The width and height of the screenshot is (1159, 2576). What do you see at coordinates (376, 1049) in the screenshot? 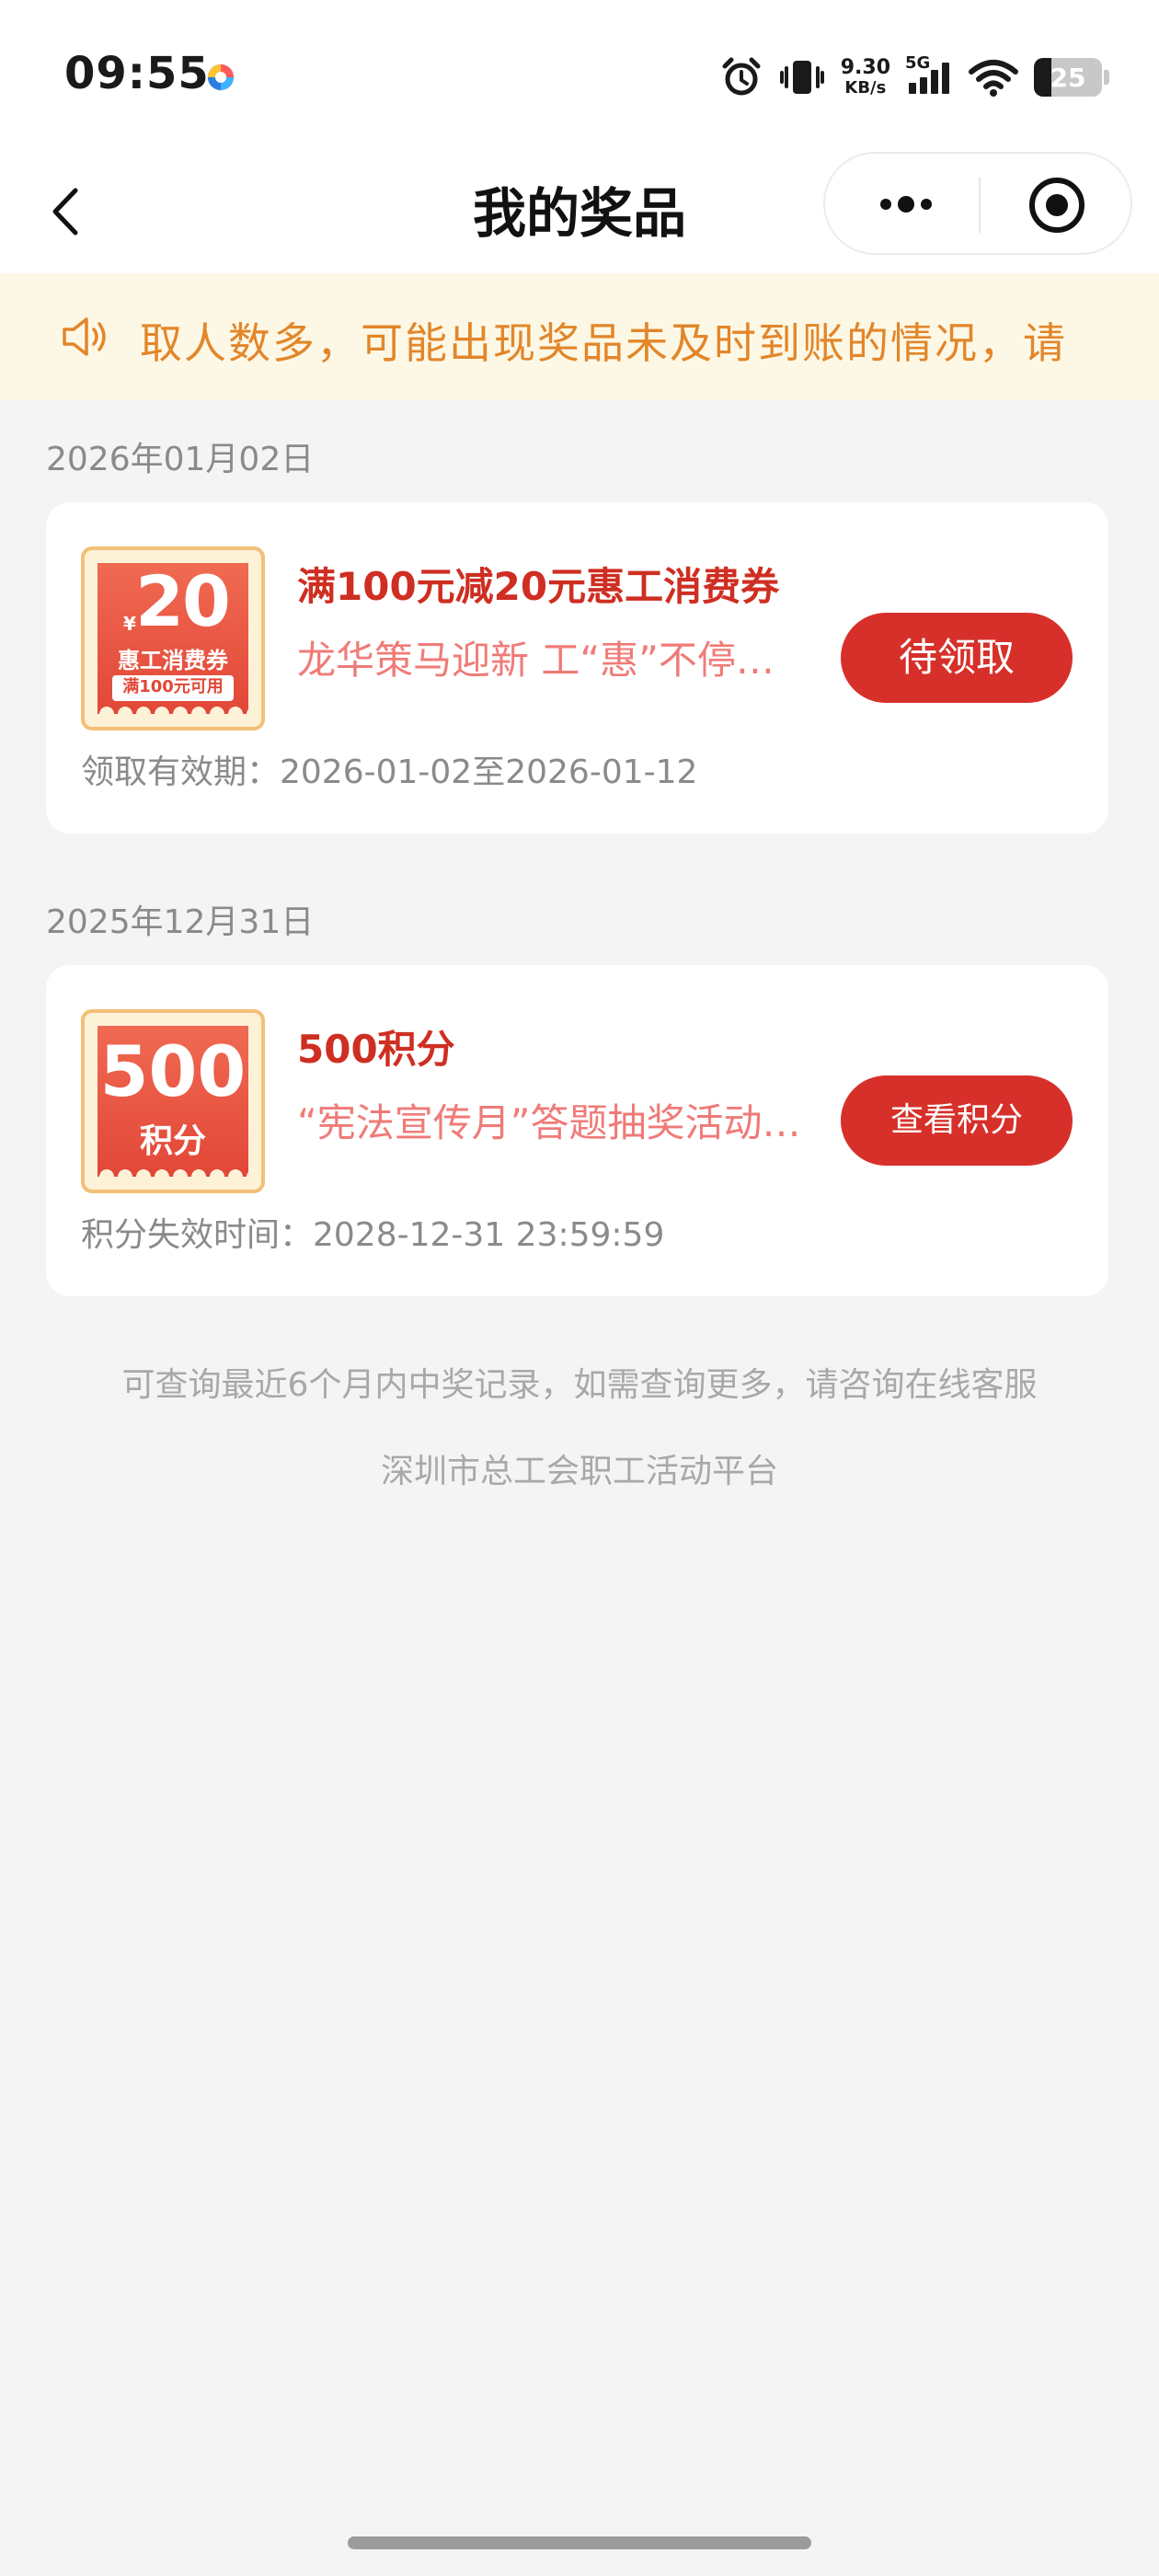
I see `prize-title: 500积分` at bounding box center [376, 1049].